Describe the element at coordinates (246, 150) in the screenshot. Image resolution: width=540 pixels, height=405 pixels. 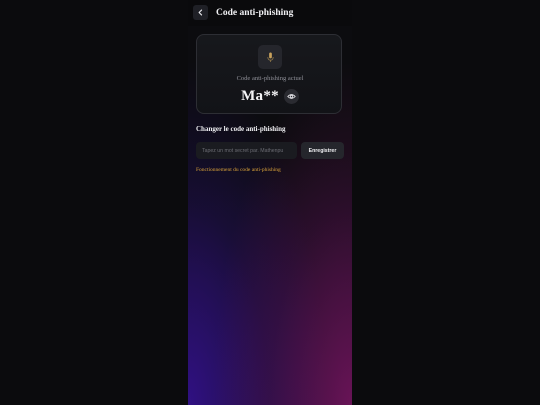
I see `anti-phishing-code-input` at that location.